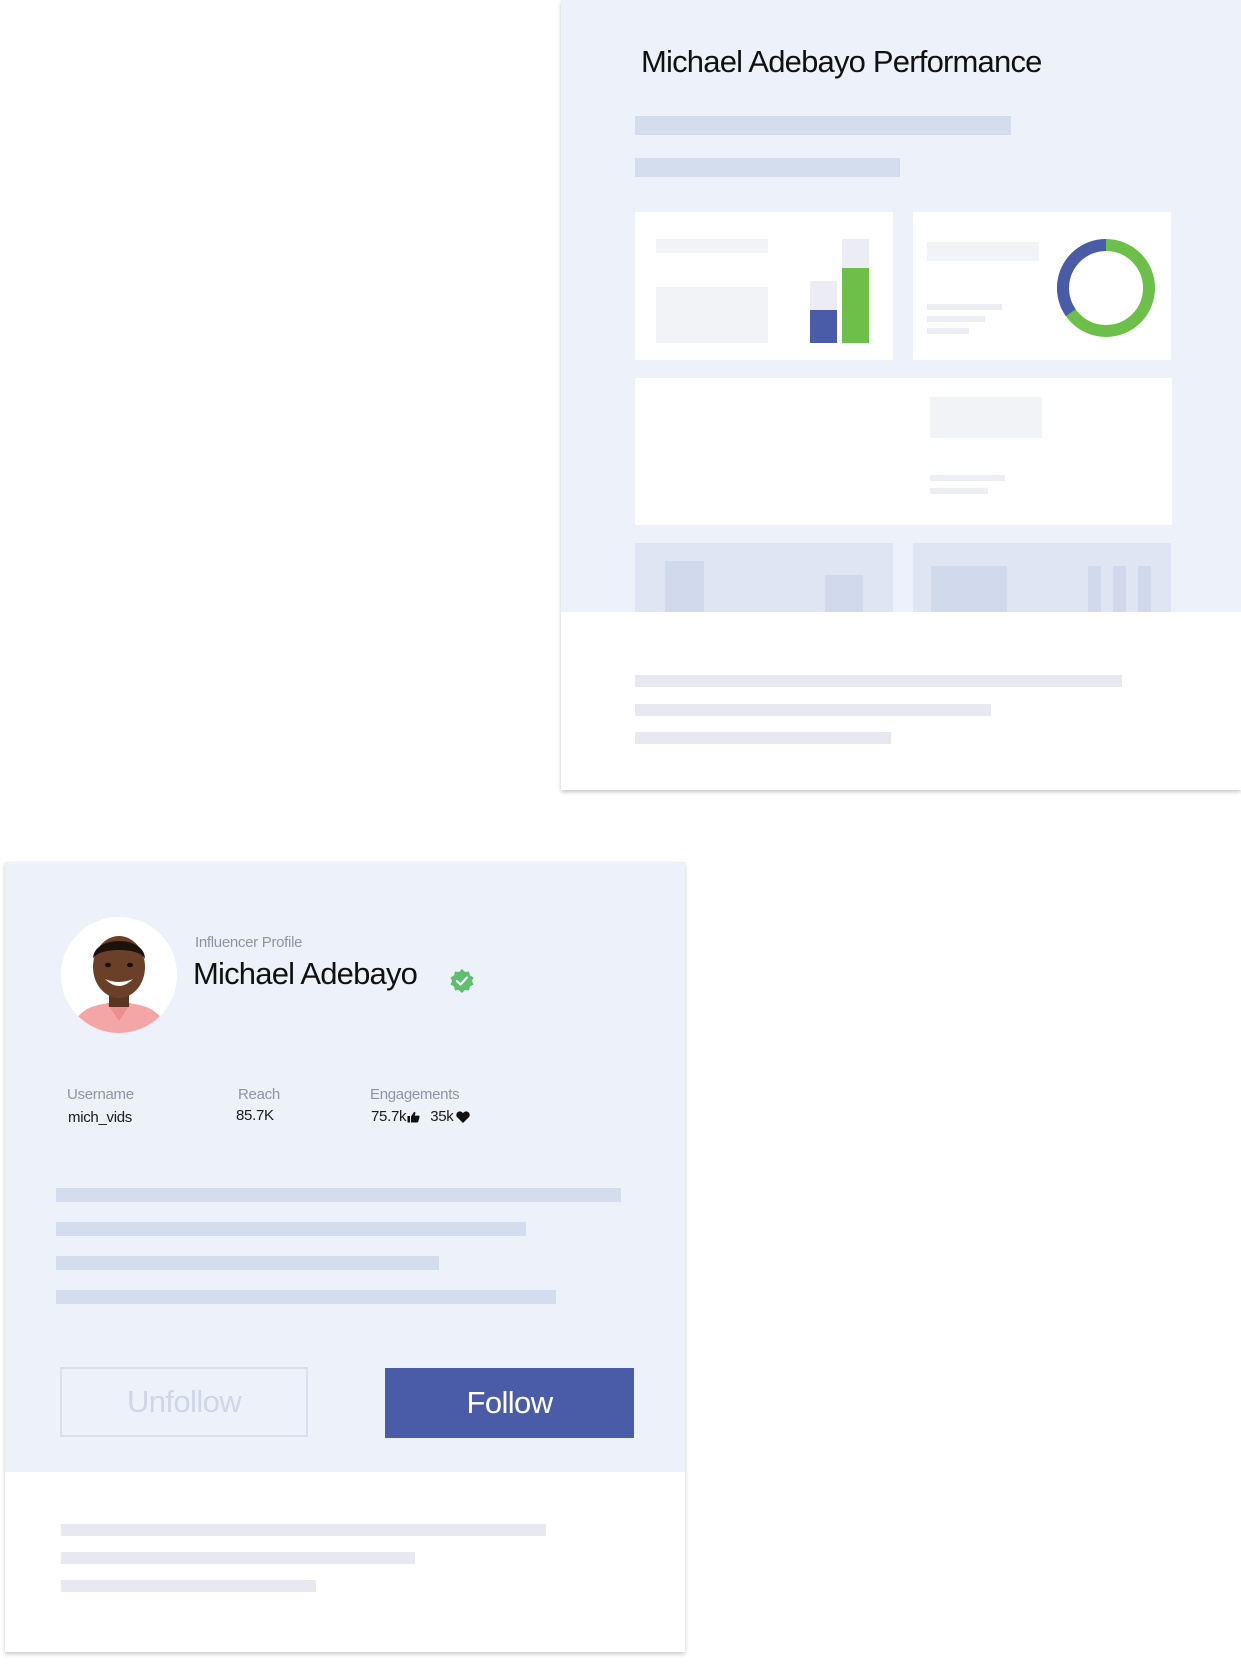 Image resolution: width=1241 pixels, height=1671 pixels. I want to click on engagements-label: Engagements, so click(415, 1094).